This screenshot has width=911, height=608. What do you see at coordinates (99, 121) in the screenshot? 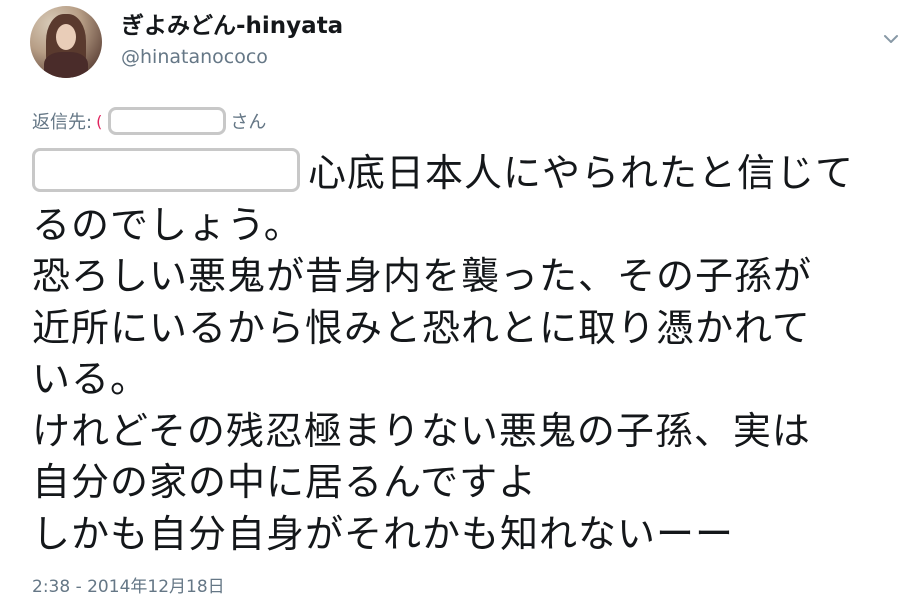
I see `reply-mention-mark: (` at bounding box center [99, 121].